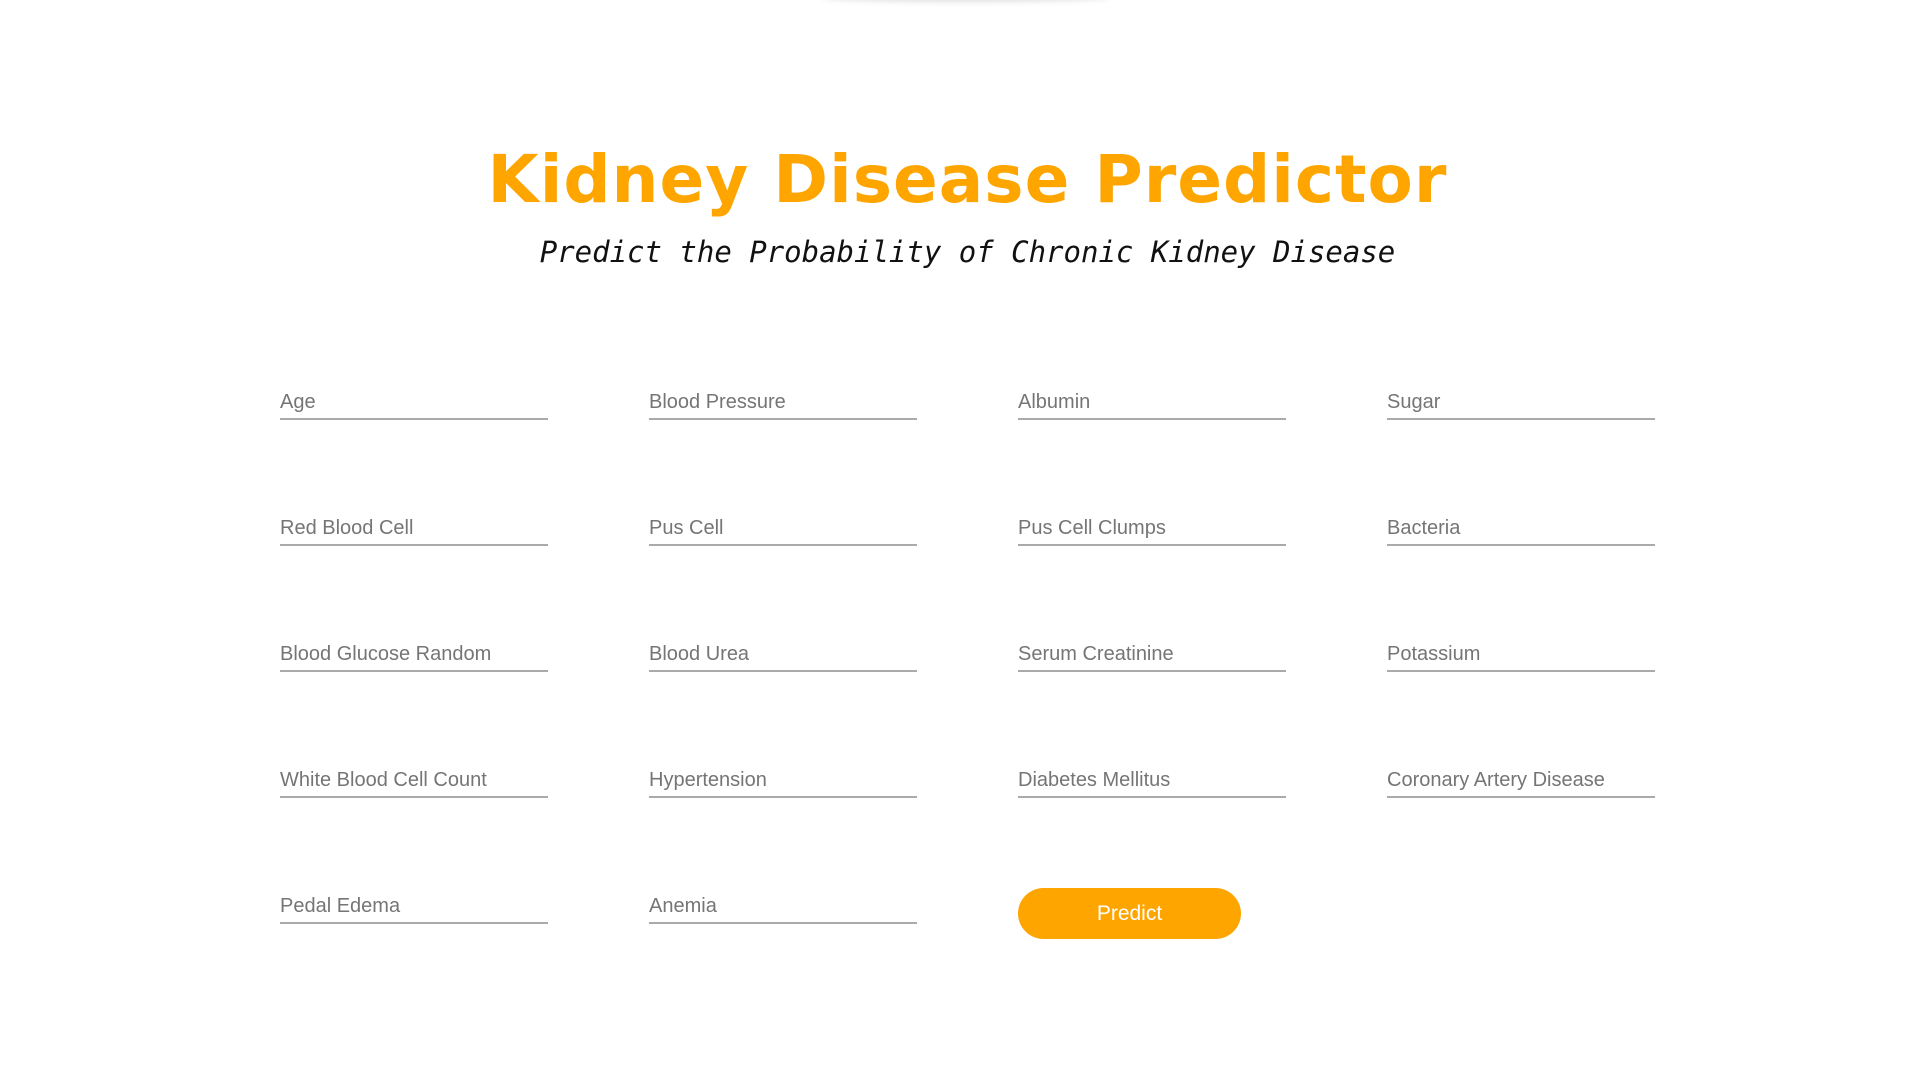 The width and height of the screenshot is (1920, 1080). What do you see at coordinates (1521, 939) in the screenshot?
I see `empty-cell` at bounding box center [1521, 939].